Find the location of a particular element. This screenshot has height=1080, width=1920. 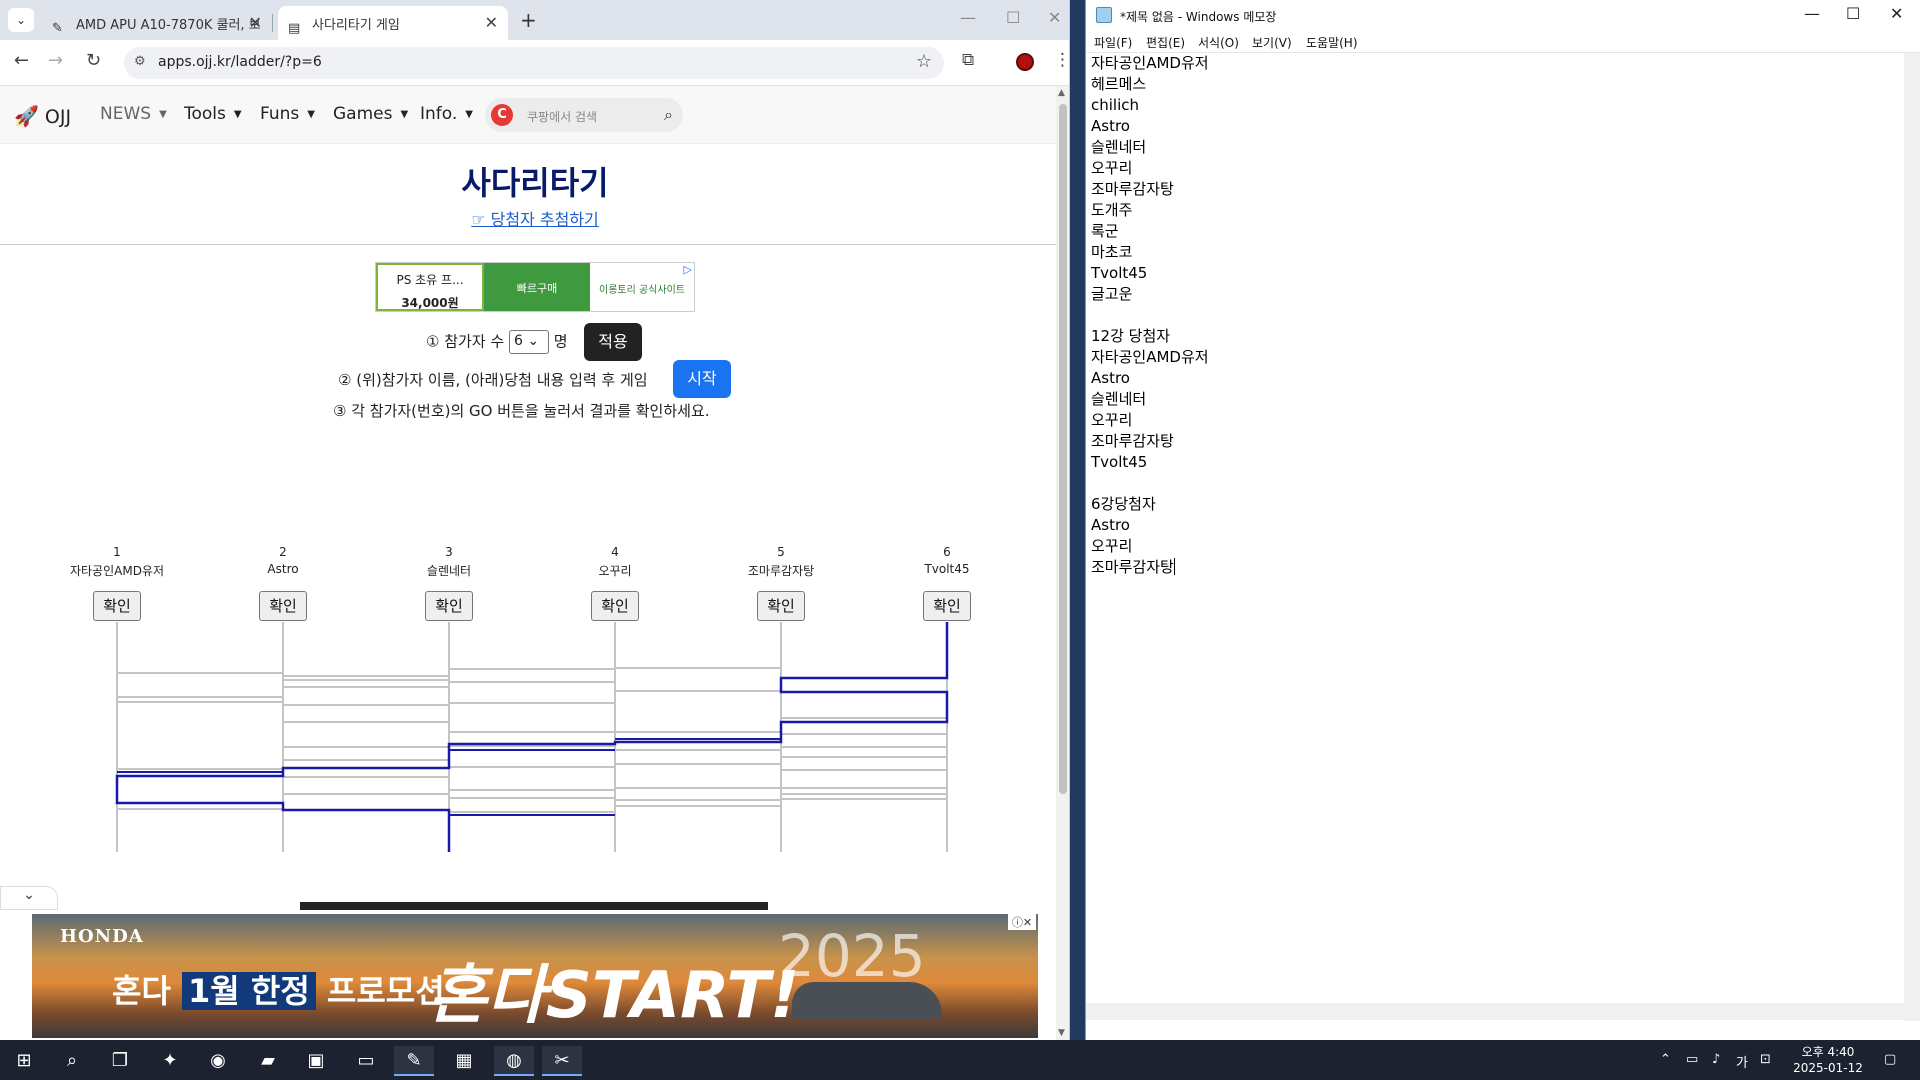

task-view-icon: ❐ is located at coordinates (120, 1061).